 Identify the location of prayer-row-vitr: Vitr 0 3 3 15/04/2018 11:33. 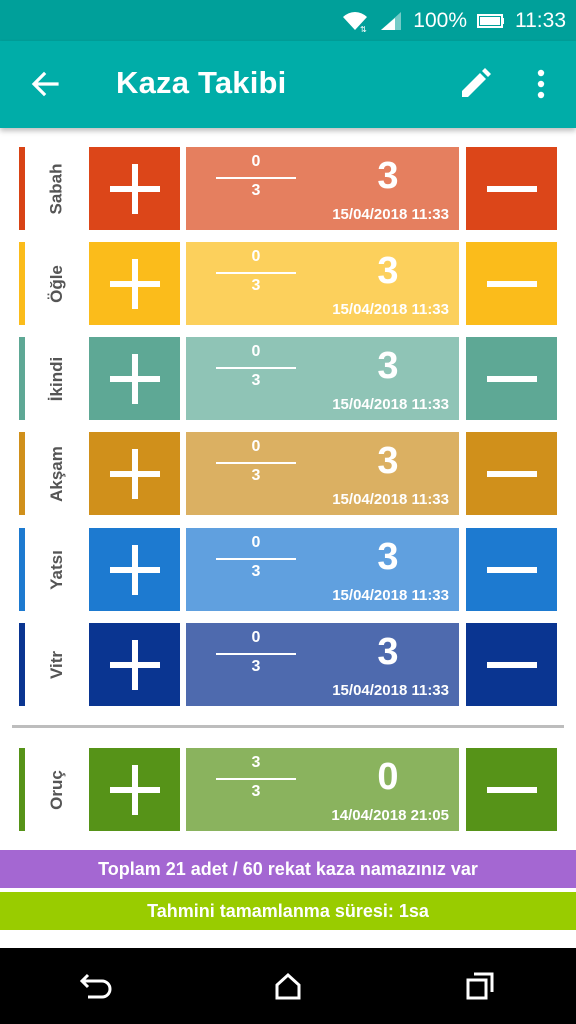
(288, 664).